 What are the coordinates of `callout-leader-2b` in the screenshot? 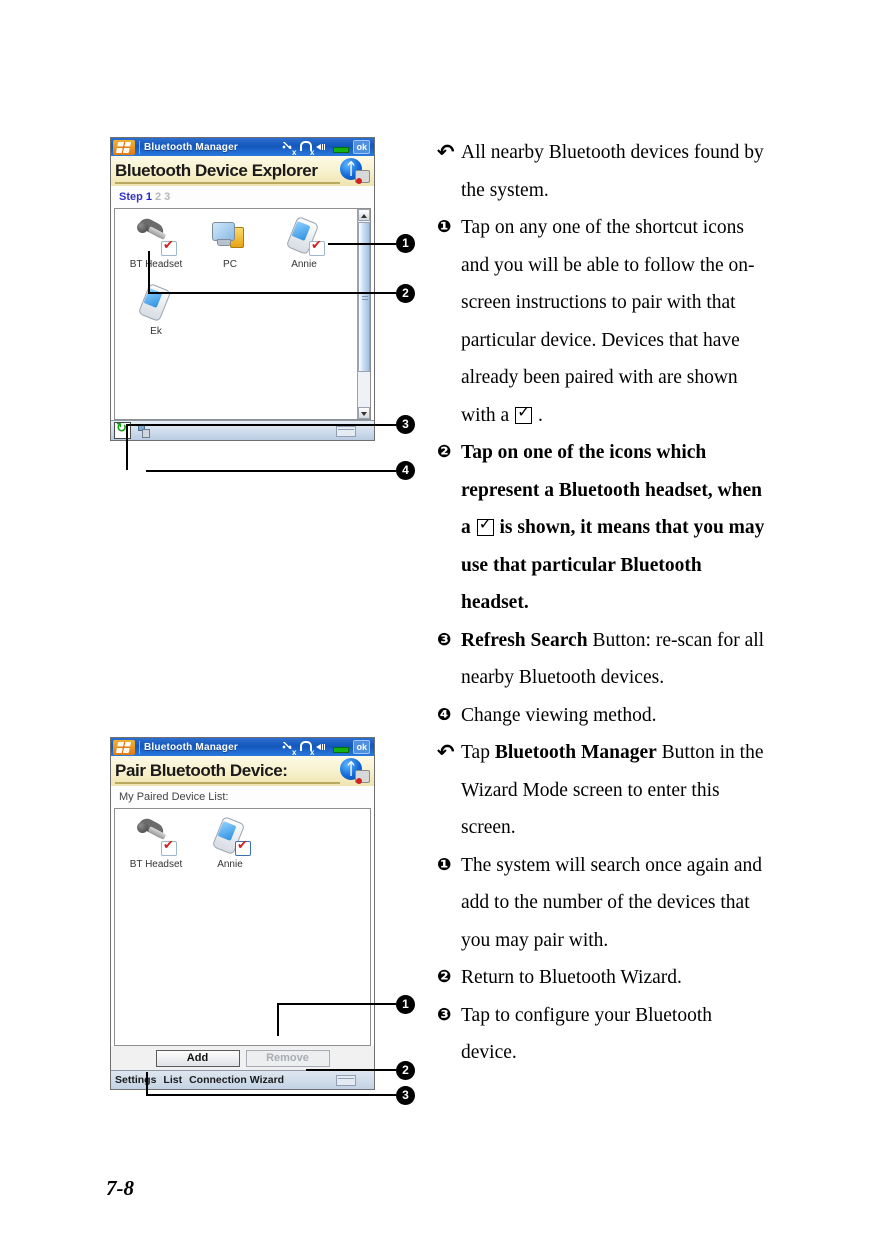 It's located at (351, 1070).